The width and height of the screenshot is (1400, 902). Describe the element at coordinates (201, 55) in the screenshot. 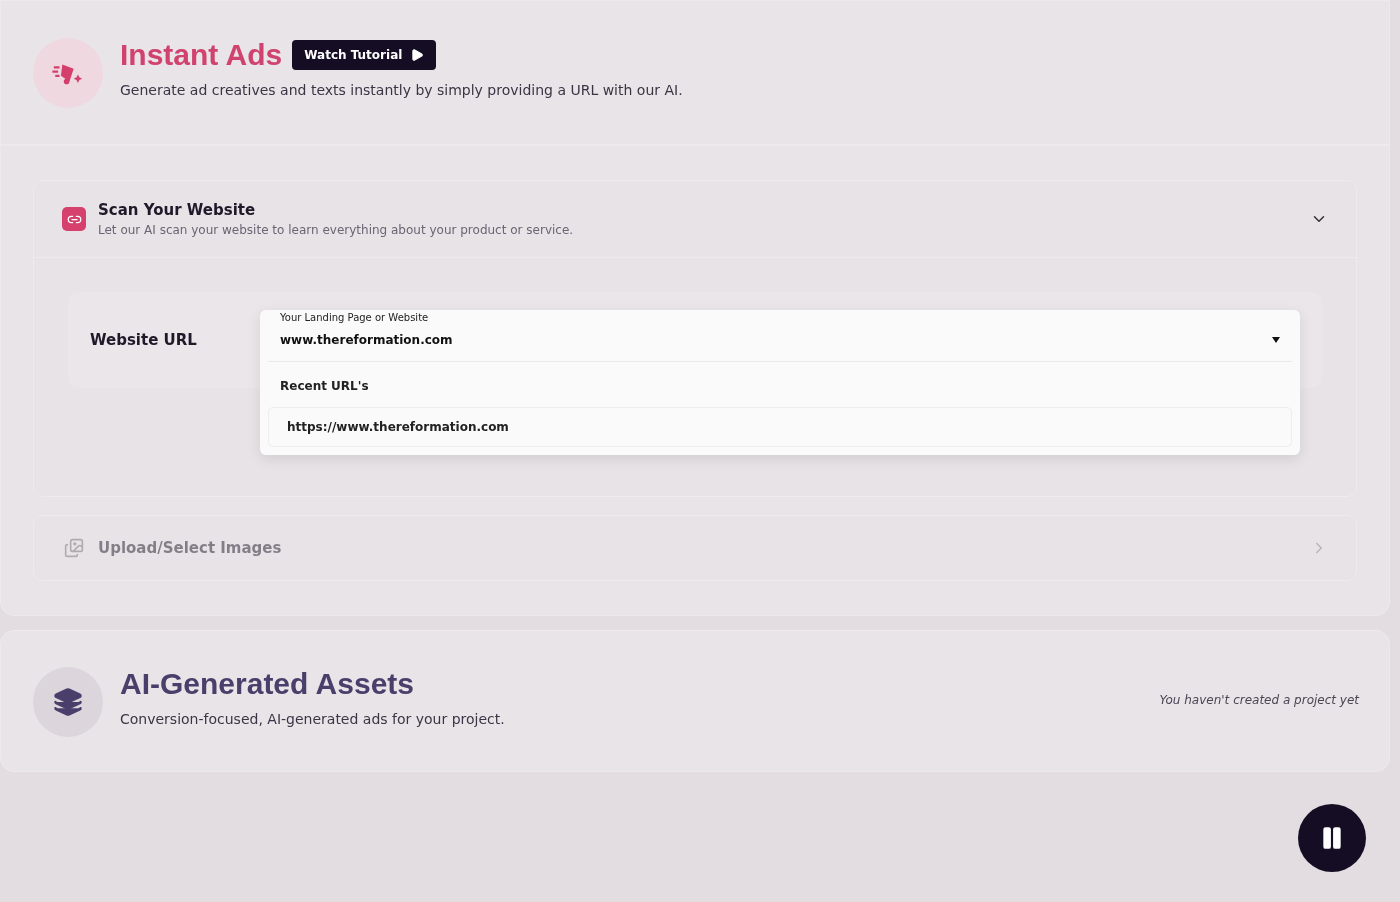

I see `page-title: Instant Ads` at that location.